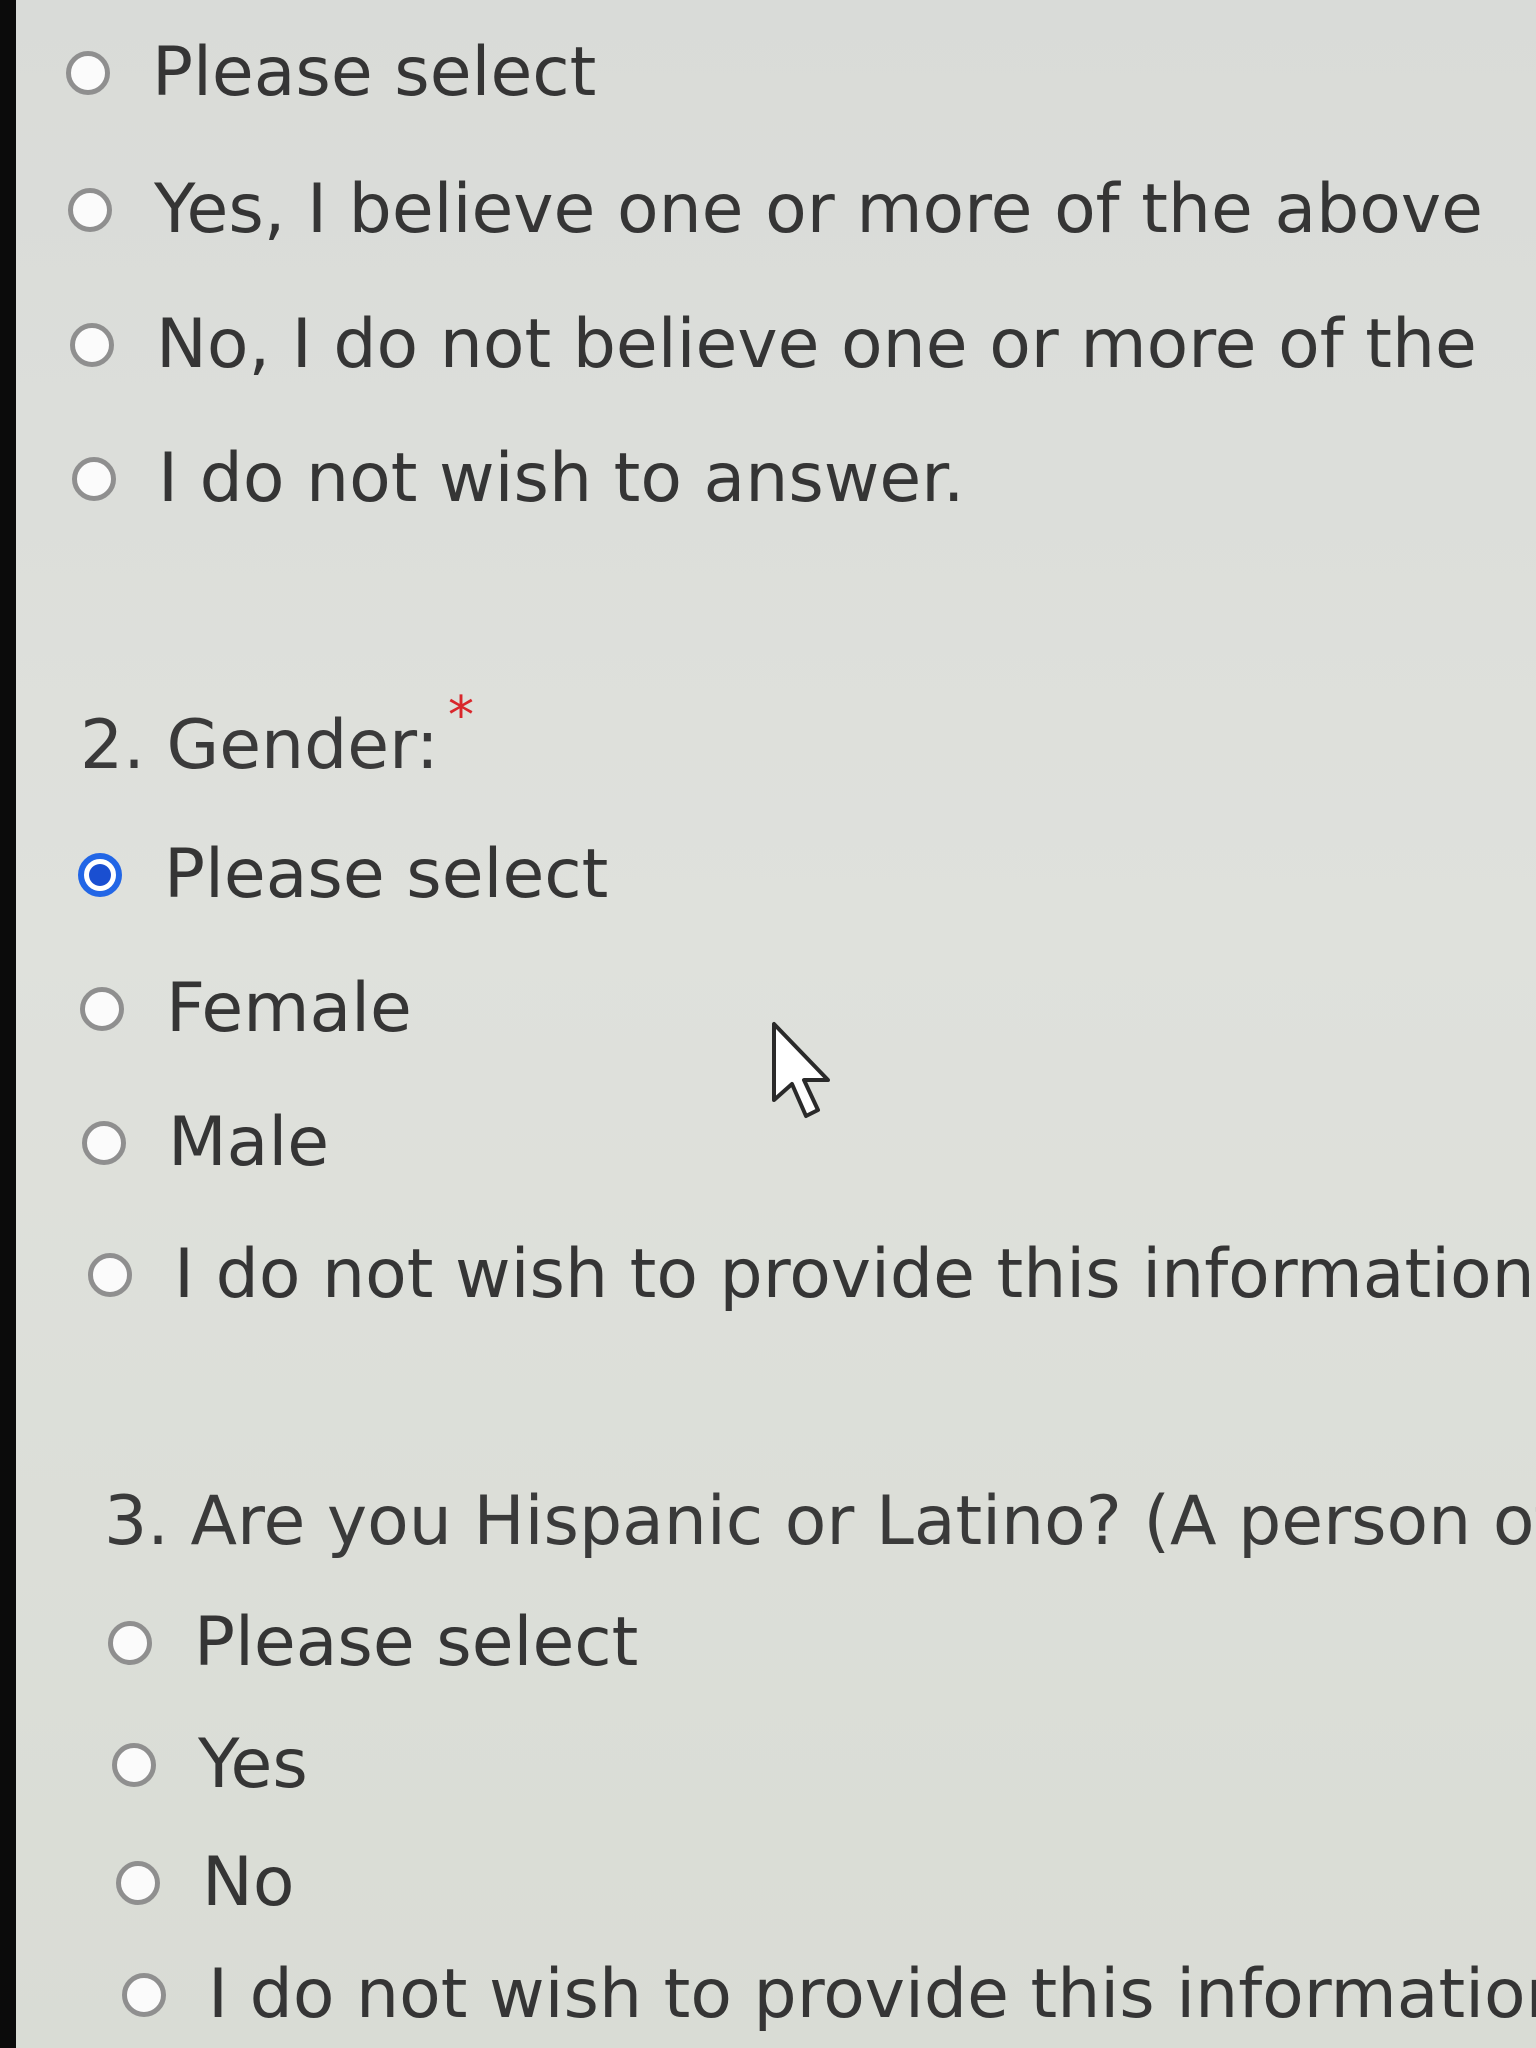 The width and height of the screenshot is (1536, 2048). I want to click on option-label: I do not wish to answer., so click(561, 478).